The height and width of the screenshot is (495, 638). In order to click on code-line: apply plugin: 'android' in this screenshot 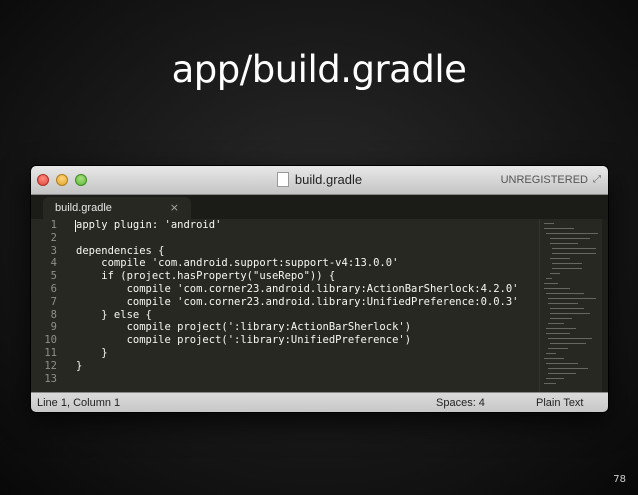, I will do `click(306, 225)`.